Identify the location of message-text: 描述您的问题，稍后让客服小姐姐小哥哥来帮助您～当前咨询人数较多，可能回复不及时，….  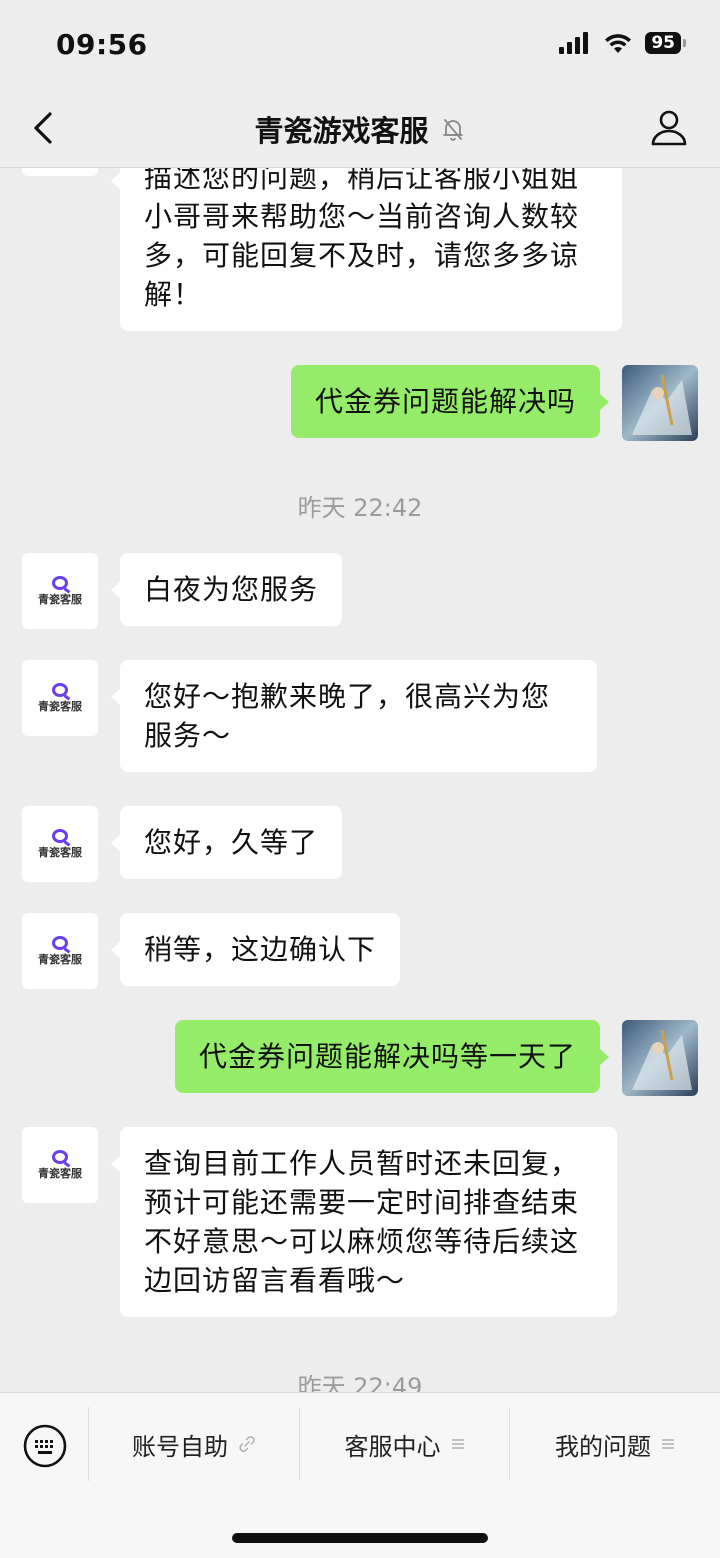
(362, 239).